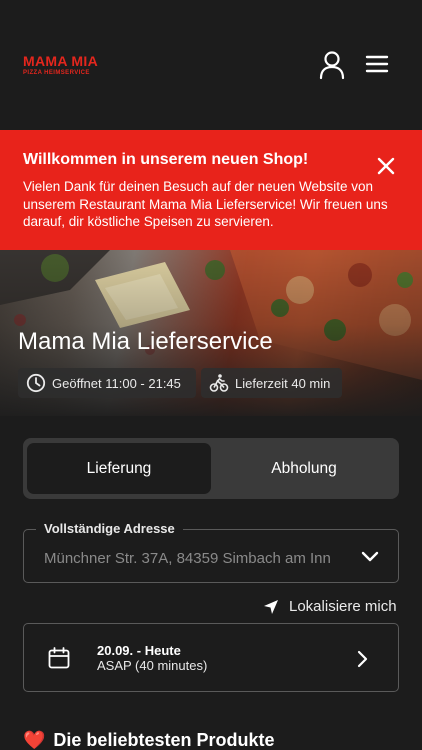 The image size is (422, 750). I want to click on popular-products-heading: ❤️ Die beliebtesten Produkte, so click(148, 740).